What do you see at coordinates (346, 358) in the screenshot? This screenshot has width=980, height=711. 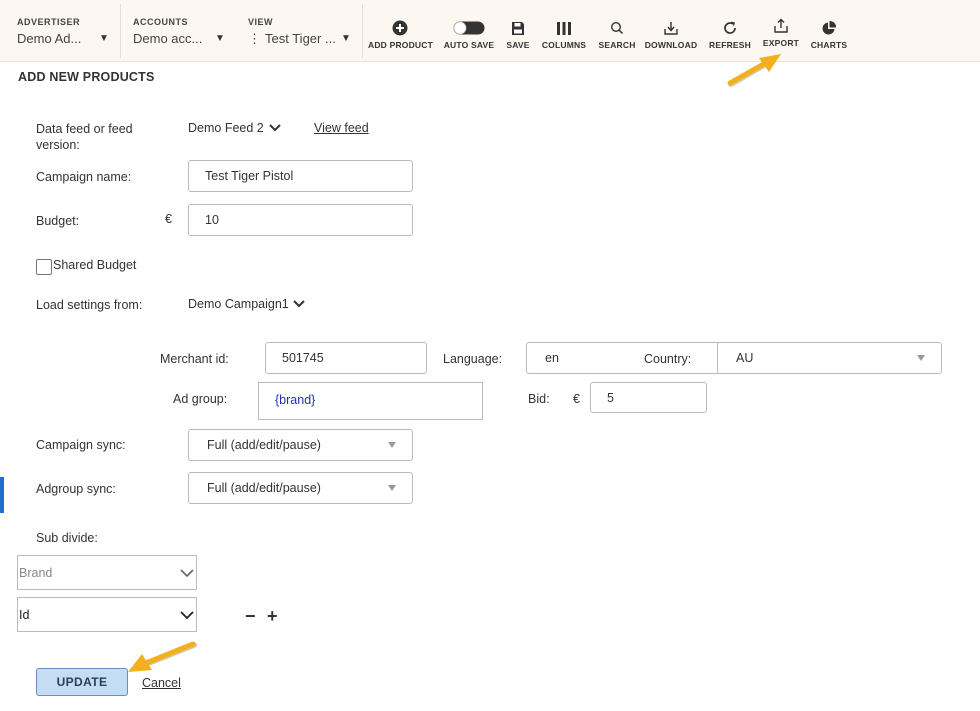 I see `merchant-id-input: 501745` at bounding box center [346, 358].